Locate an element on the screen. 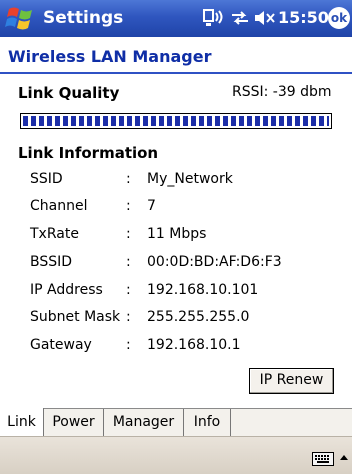 This screenshot has height=474, width=352. tab-power: Power is located at coordinates (74, 422).